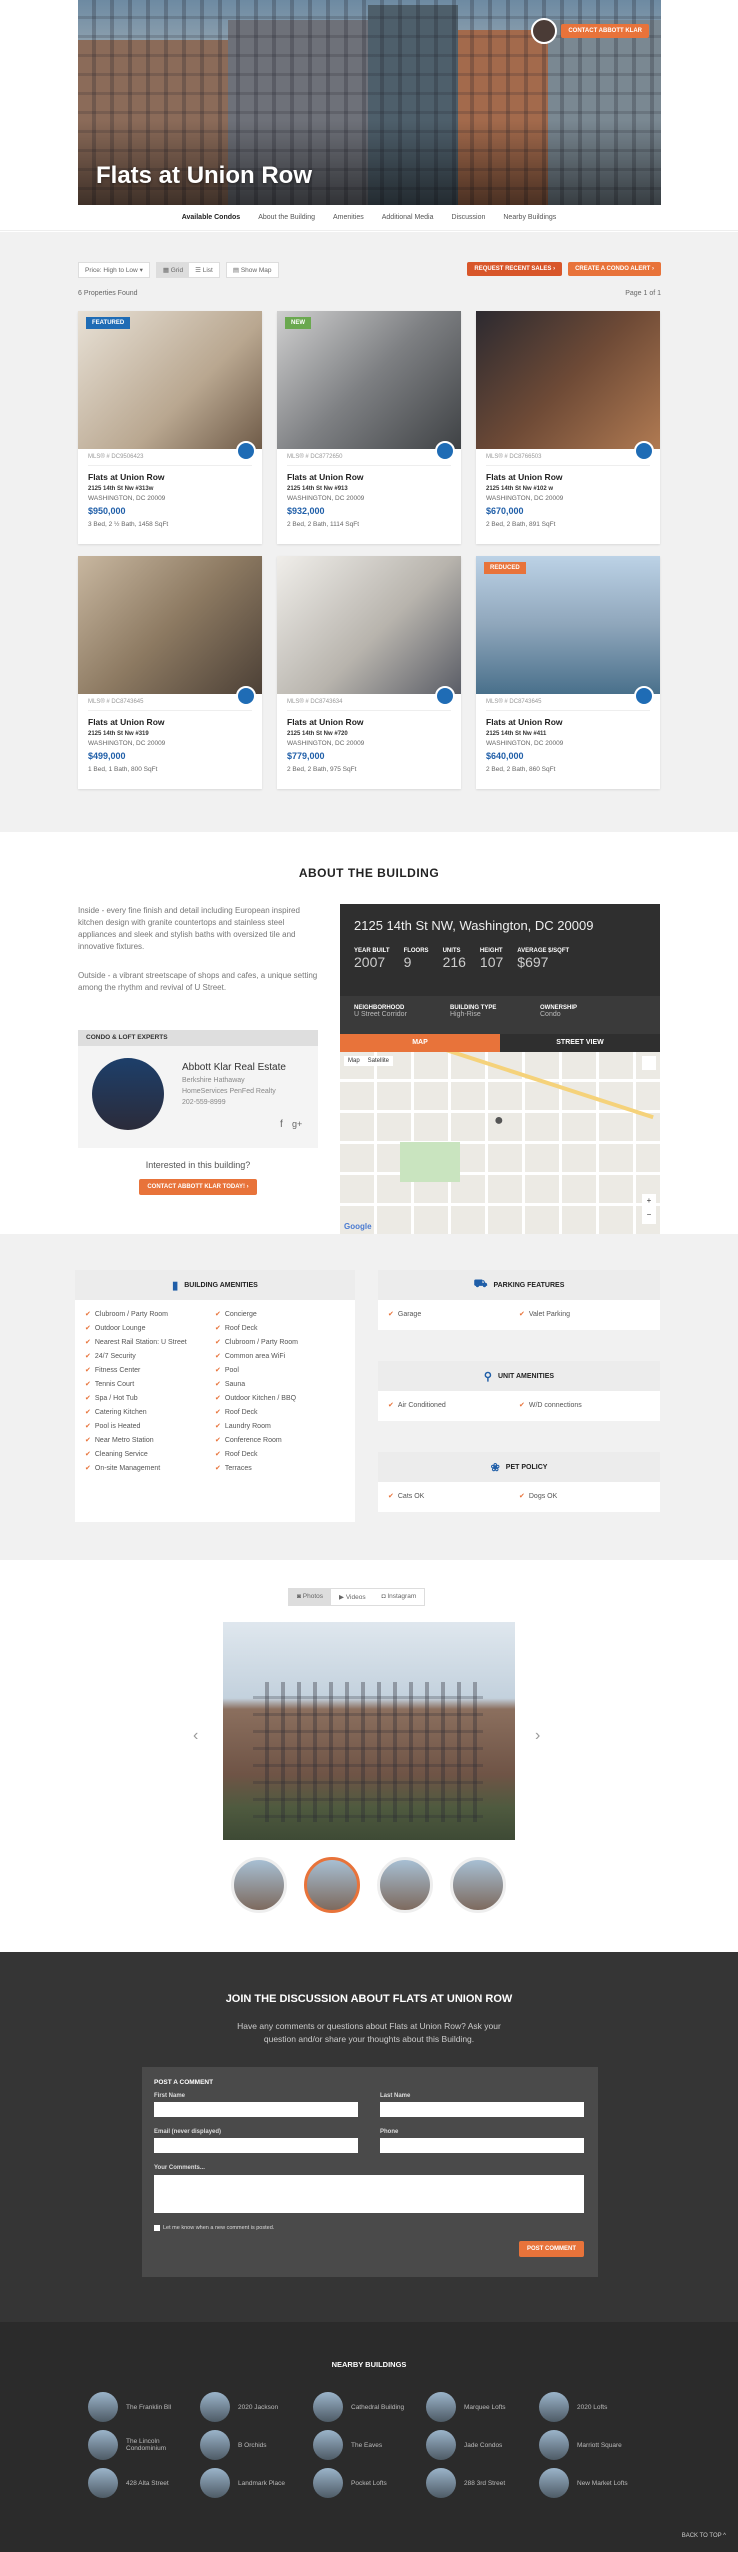  I want to click on tab-instagram: ◘ Instagram, so click(399, 1597).